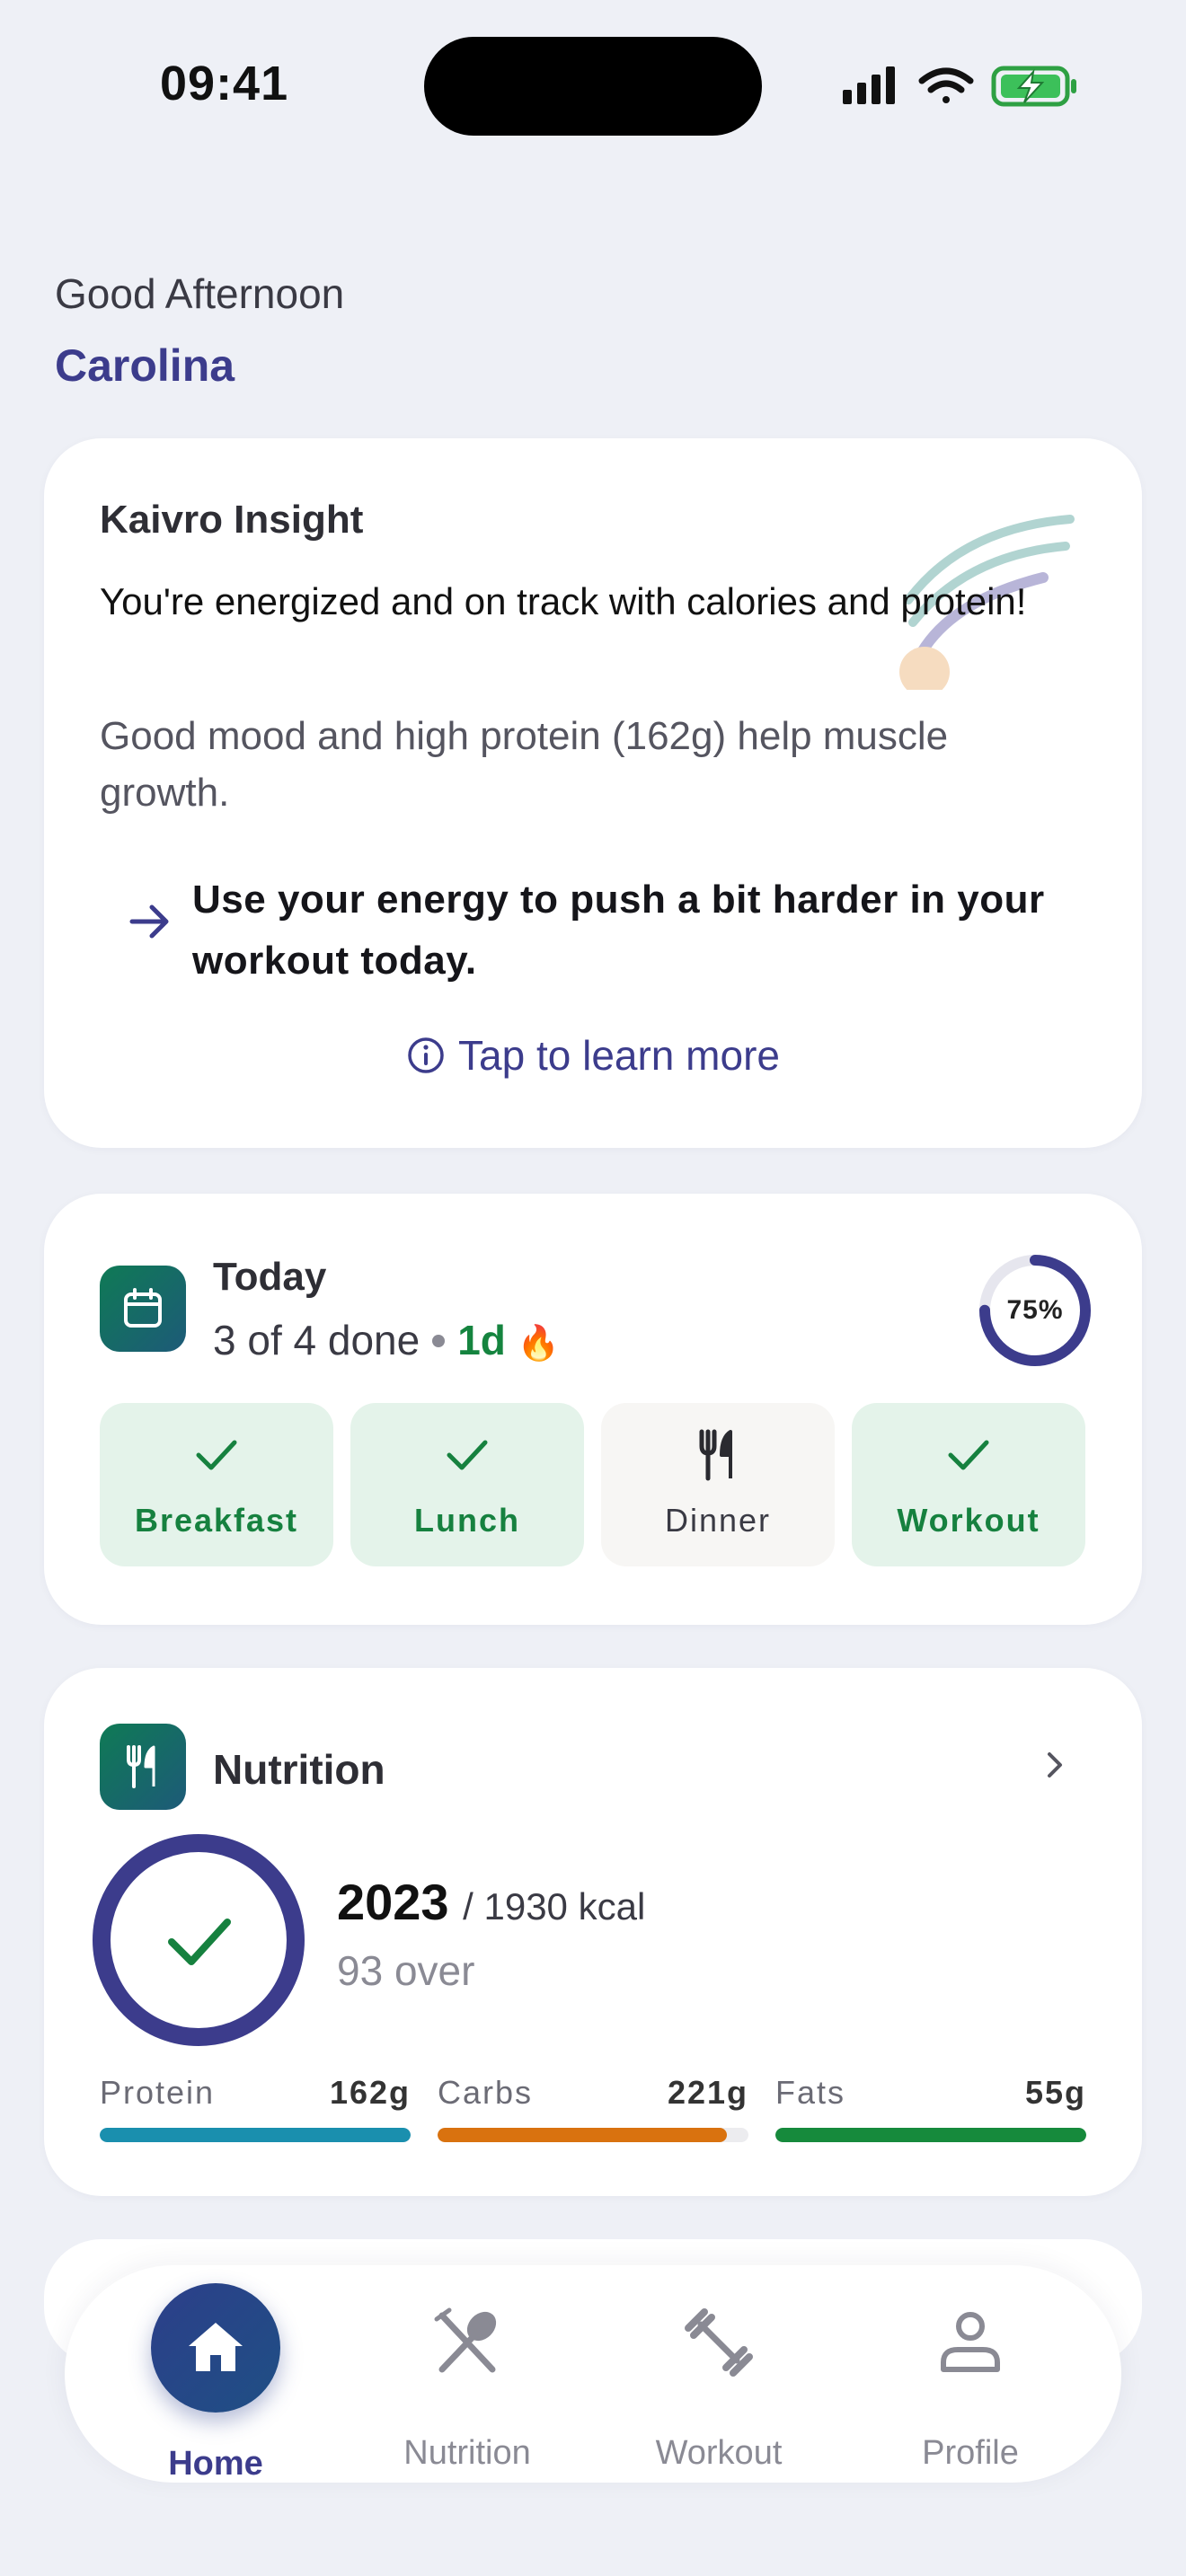  I want to click on flame-icon: 🔥, so click(538, 1344).